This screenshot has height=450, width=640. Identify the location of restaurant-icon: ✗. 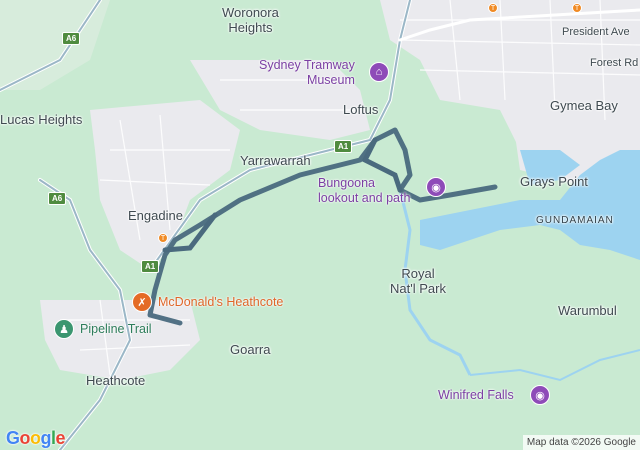
(142, 302).